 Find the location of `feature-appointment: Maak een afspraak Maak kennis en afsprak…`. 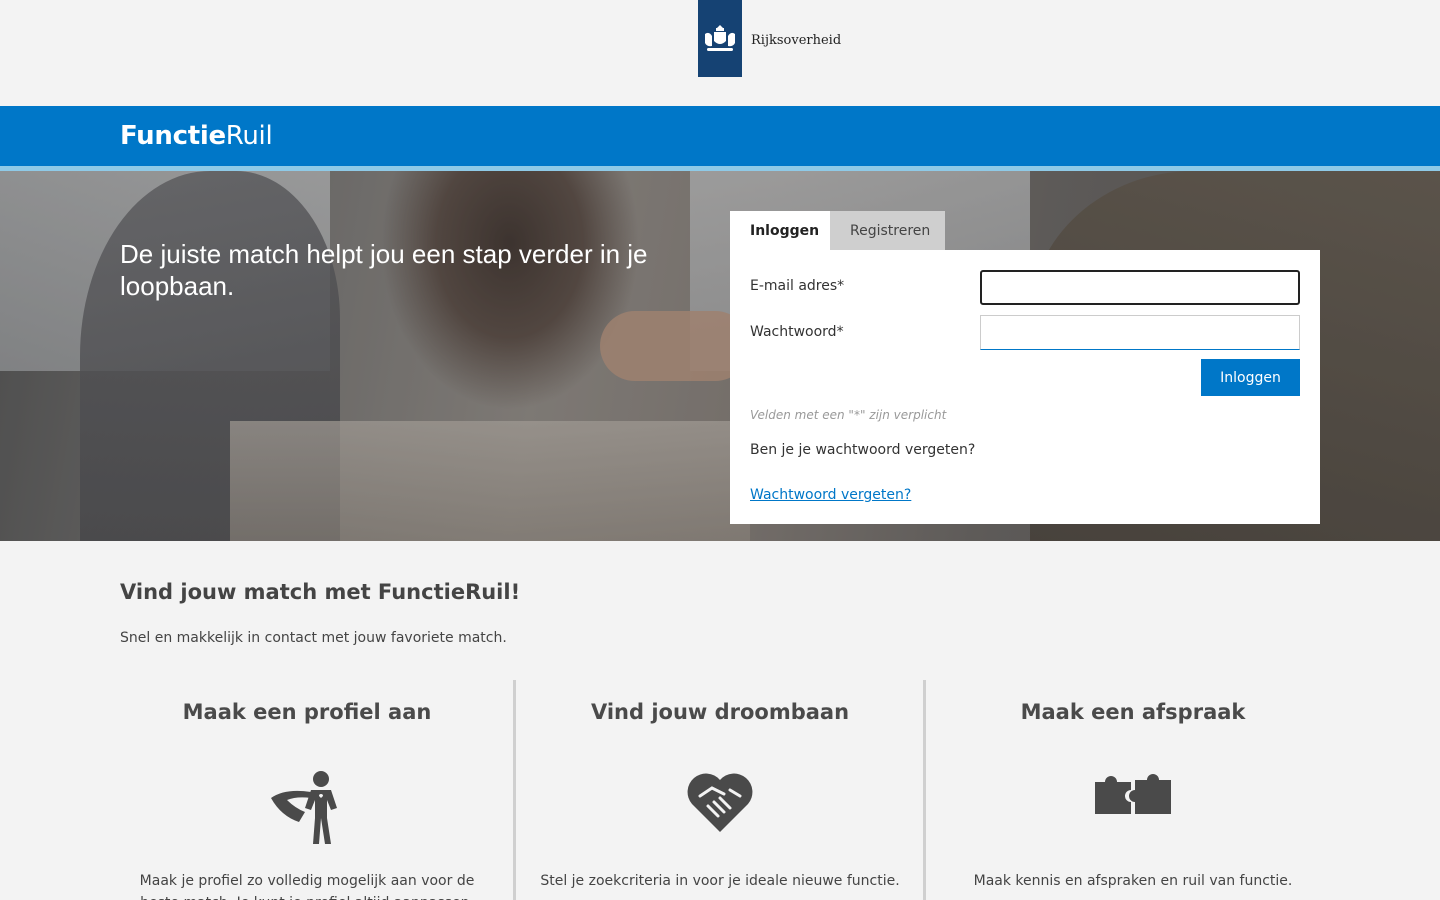

feature-appointment: Maak een afspraak Maak kennis en afsprak… is located at coordinates (1133, 790).